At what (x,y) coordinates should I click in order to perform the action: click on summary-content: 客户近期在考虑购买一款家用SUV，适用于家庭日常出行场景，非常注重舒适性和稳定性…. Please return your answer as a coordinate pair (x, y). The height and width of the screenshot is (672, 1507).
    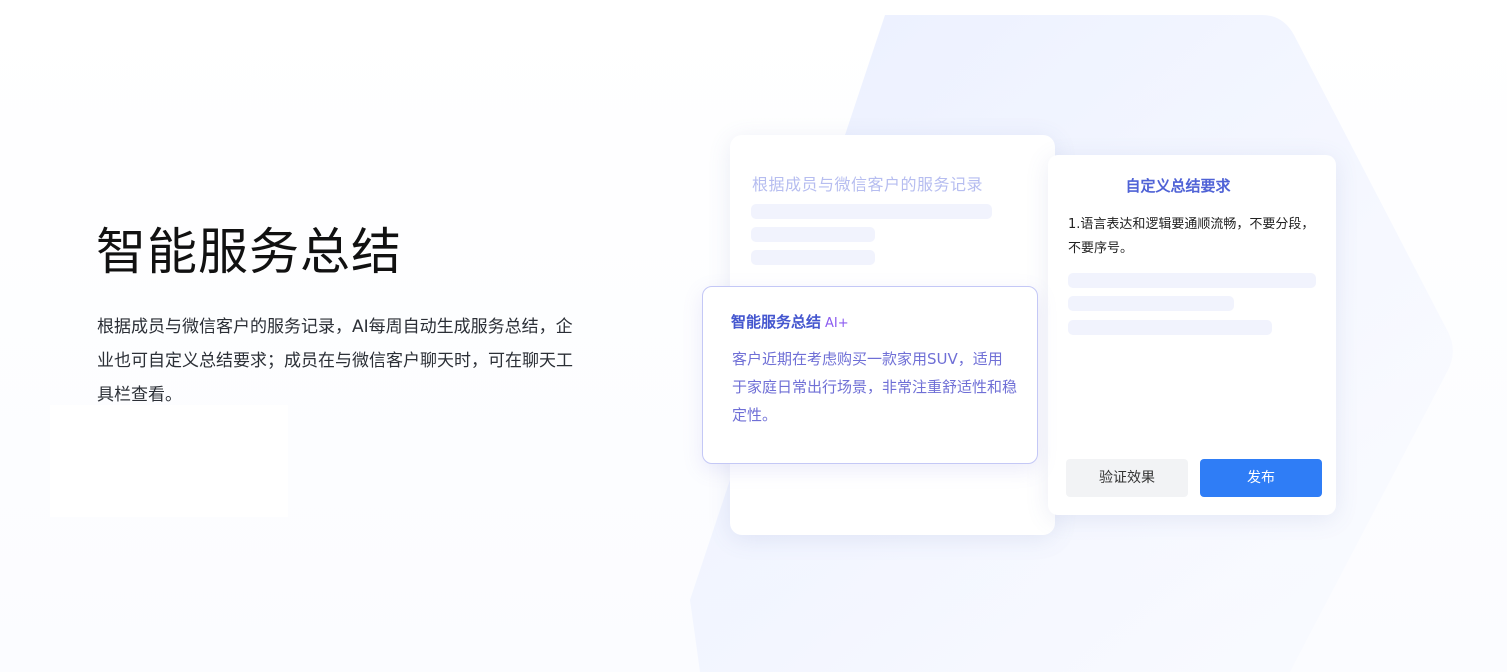
    Looking at the image, I should click on (875, 387).